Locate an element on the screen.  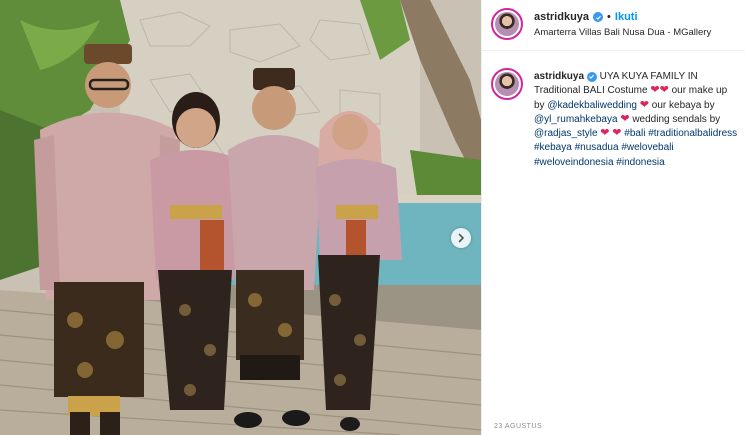
post-date: 23 AGUSTUS is located at coordinates (518, 426).